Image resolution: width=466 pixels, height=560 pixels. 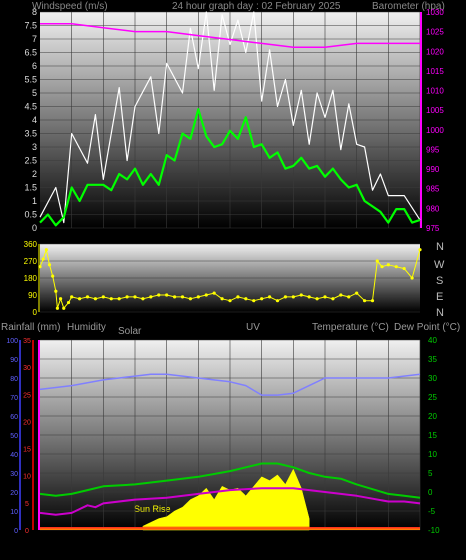 I want to click on barometer-tick-label: 1025, so click(x=435, y=32).